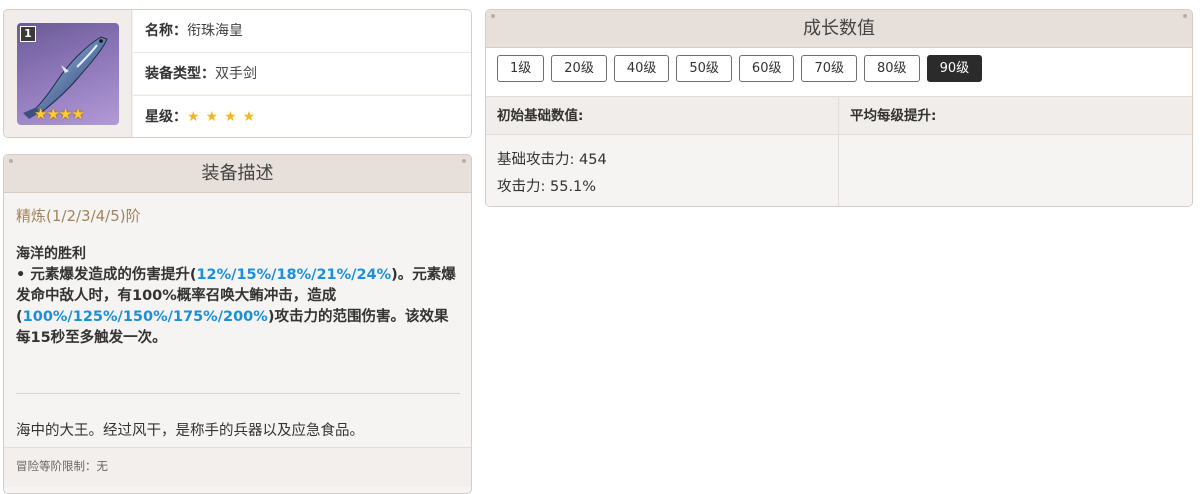  Describe the element at coordinates (704, 68) in the screenshot. I see `level-button-50: 50级` at that location.